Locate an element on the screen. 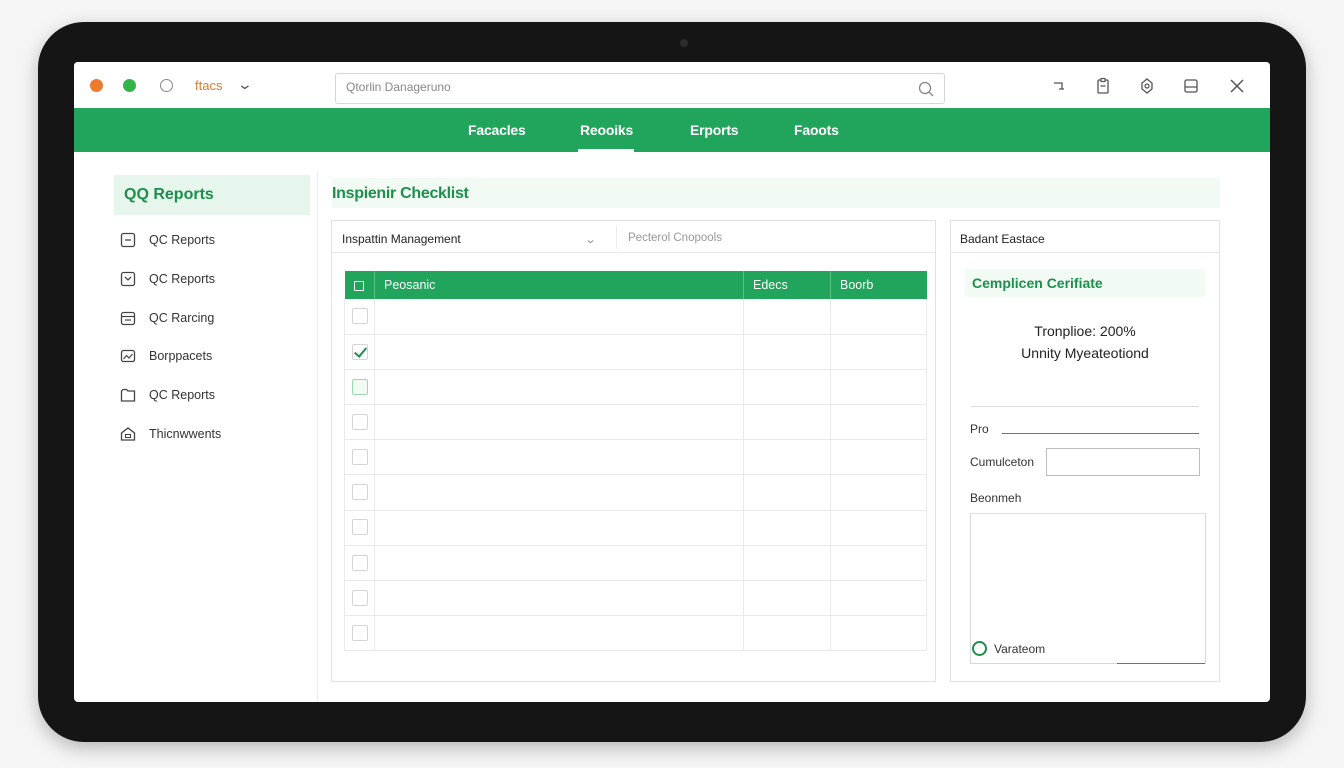  protocol-select: Pecterol Cnopools ⌄ is located at coordinates (755, 237).